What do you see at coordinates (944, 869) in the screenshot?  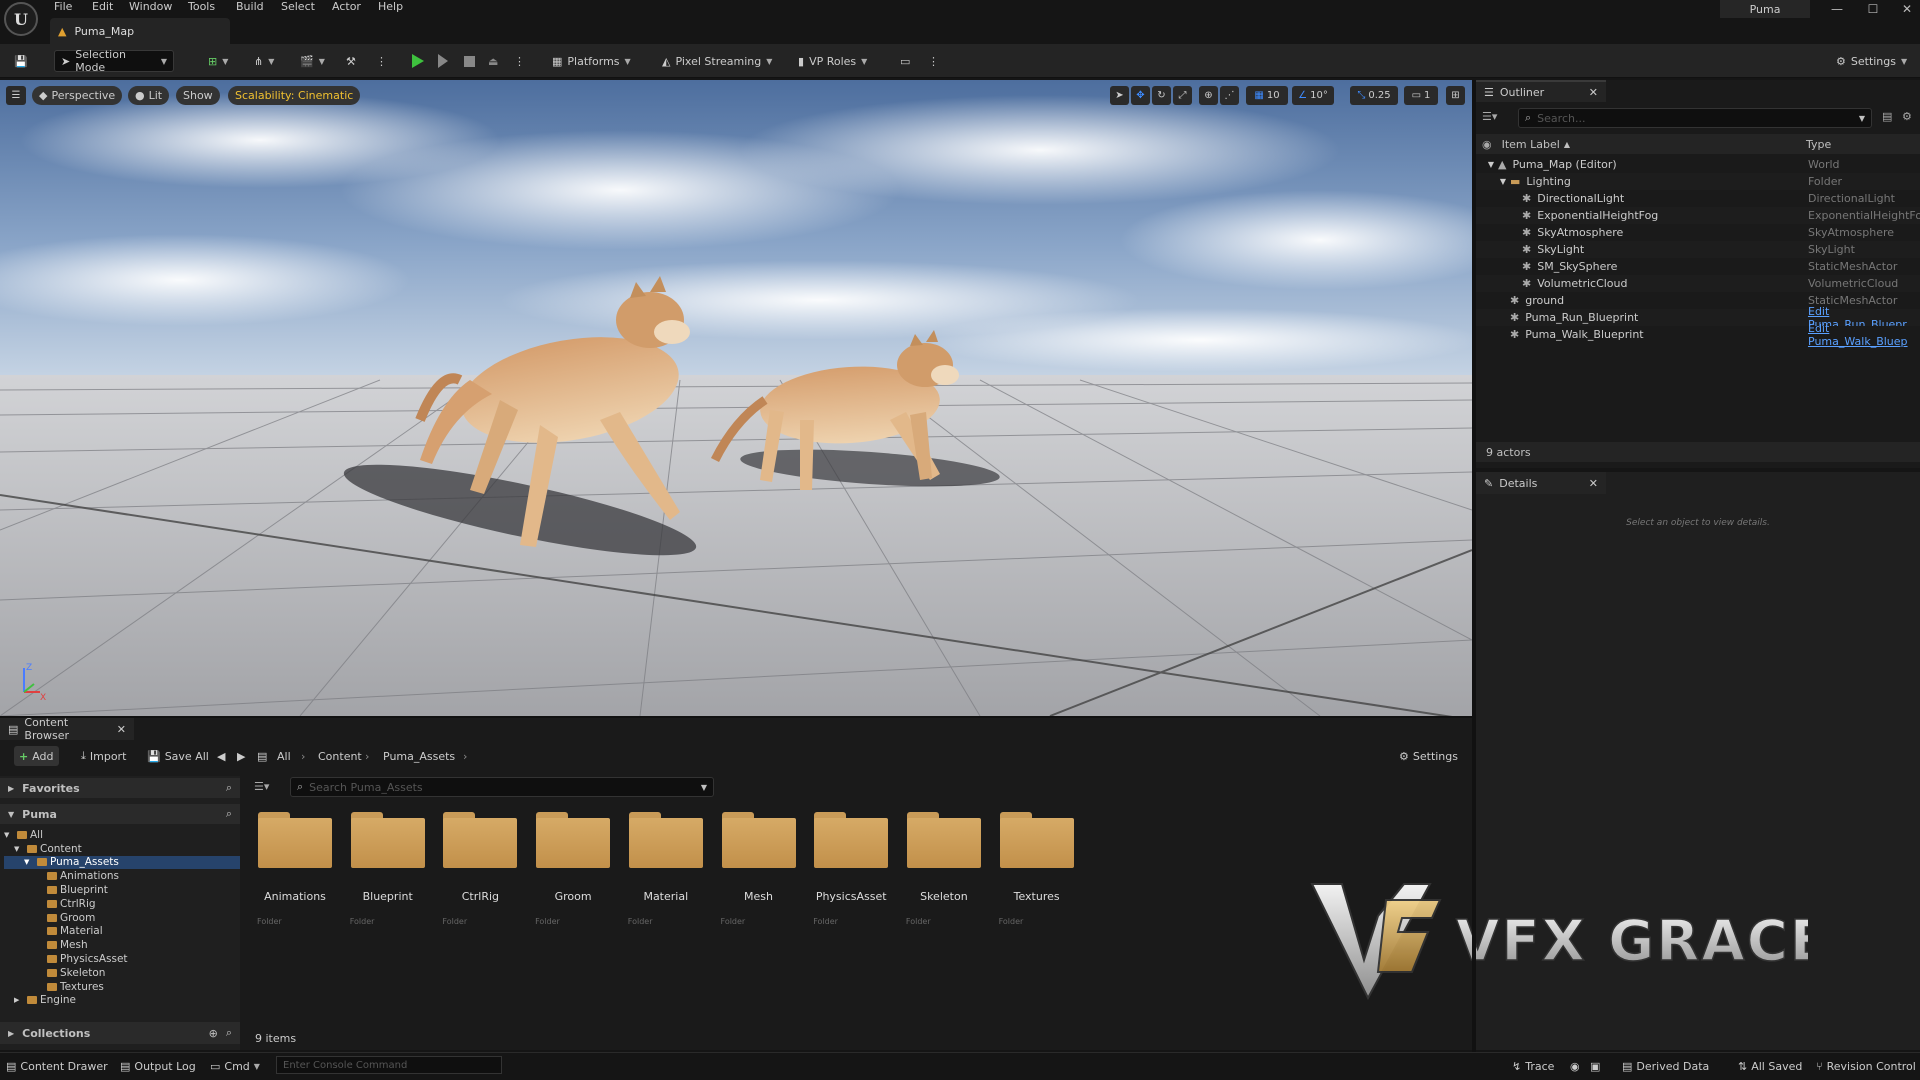 I see `folder-tile: Skeleton Folder` at bounding box center [944, 869].